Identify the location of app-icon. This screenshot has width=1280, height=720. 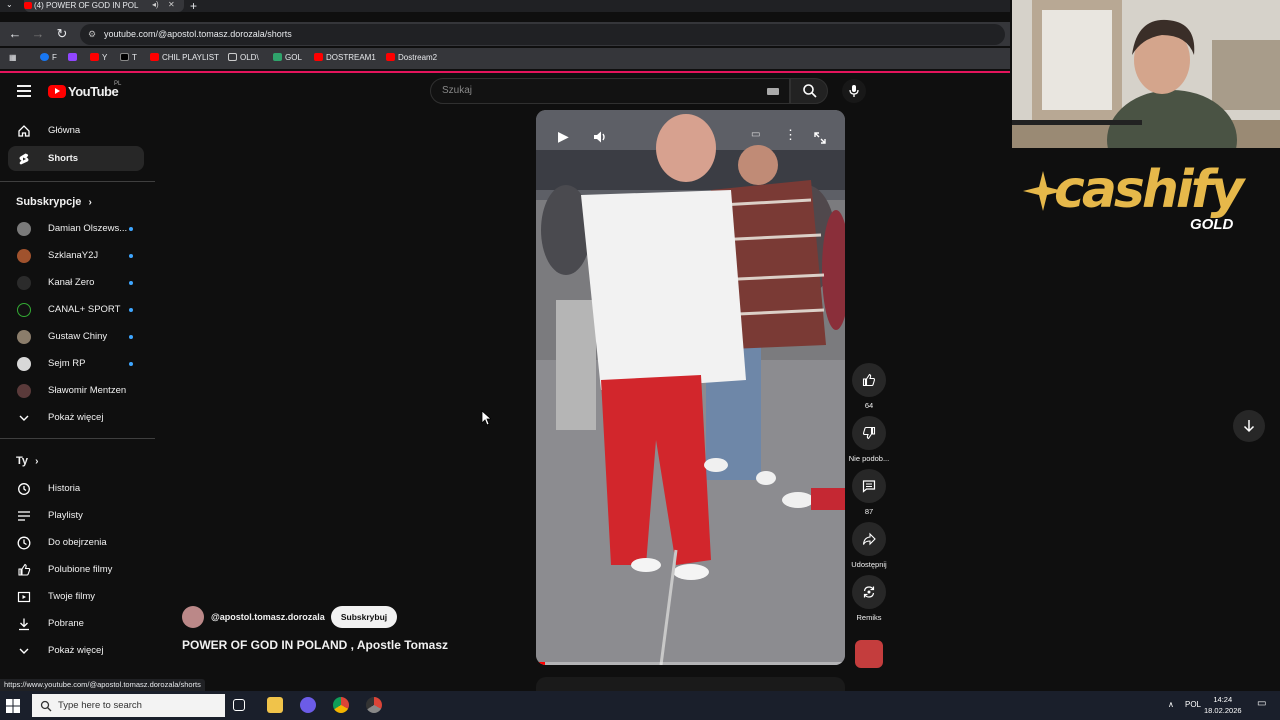
(308, 705).